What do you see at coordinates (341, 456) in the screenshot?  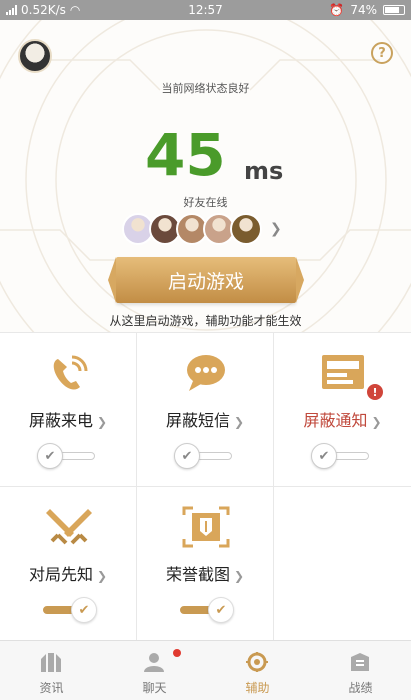 I see `toggle-block-notifications: ✔` at bounding box center [341, 456].